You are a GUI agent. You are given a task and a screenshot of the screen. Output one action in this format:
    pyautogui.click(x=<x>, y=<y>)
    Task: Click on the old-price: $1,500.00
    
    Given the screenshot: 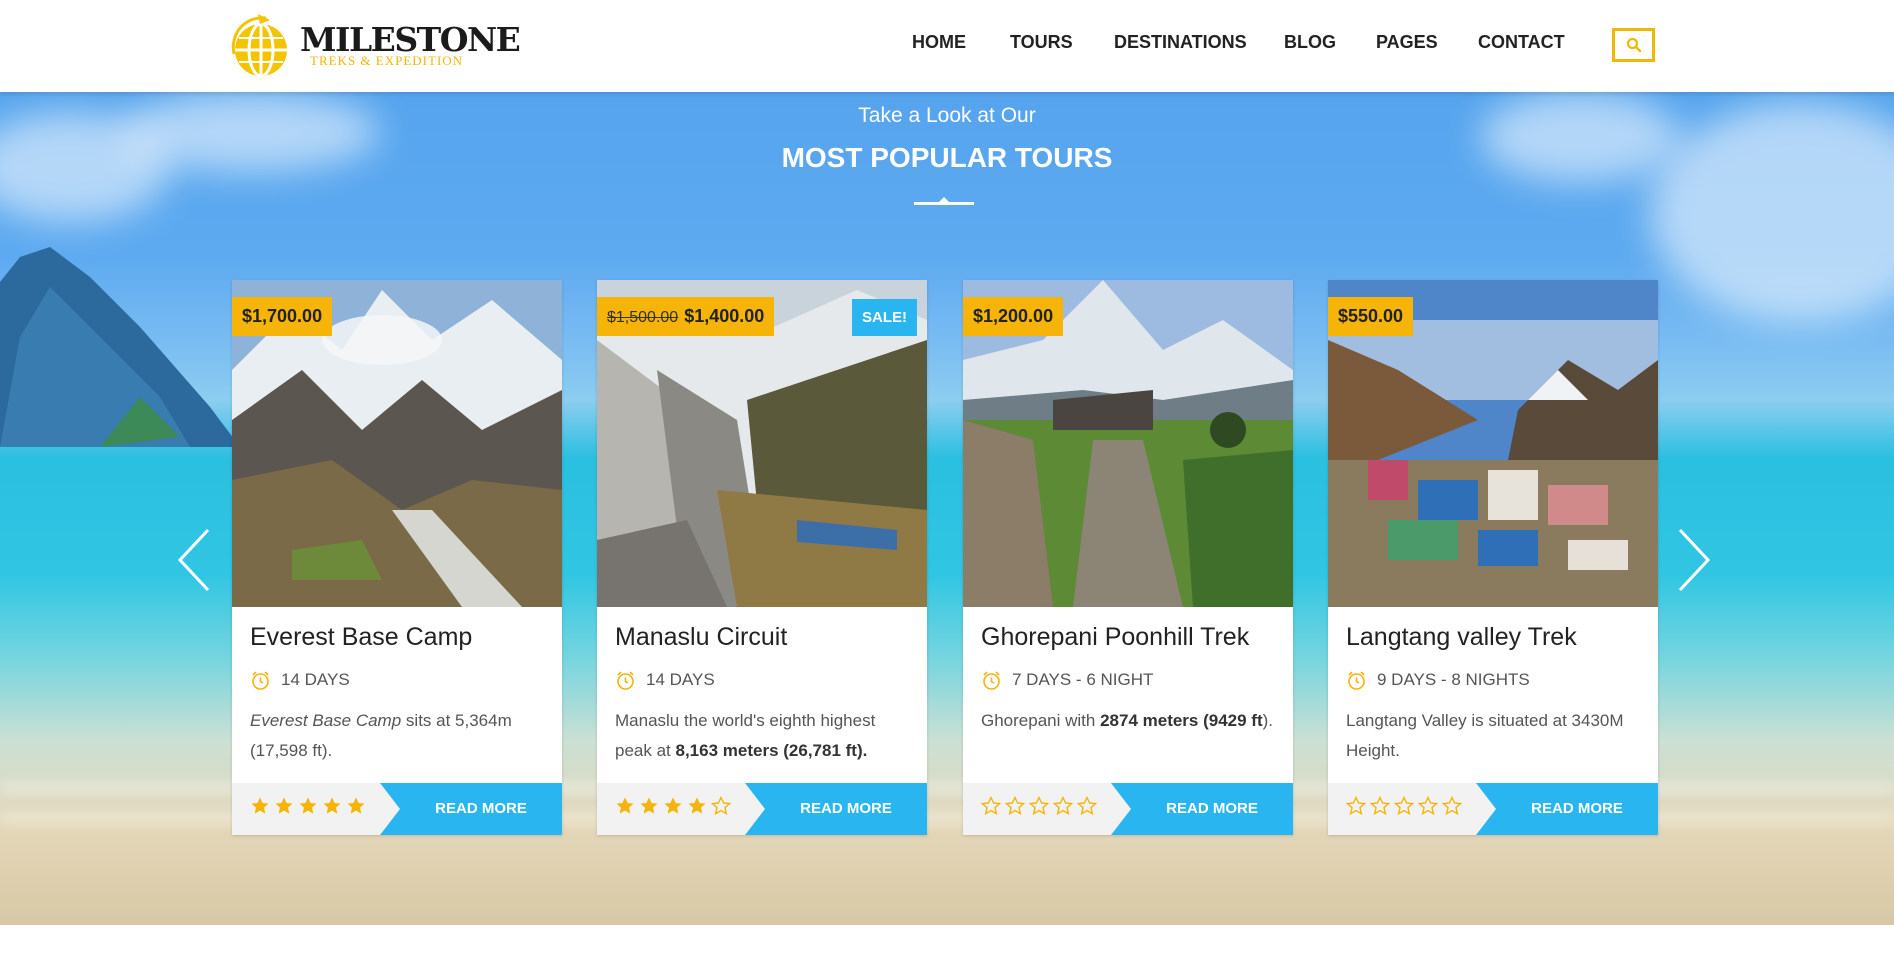 What is the action you would take?
    pyautogui.click(x=643, y=317)
    